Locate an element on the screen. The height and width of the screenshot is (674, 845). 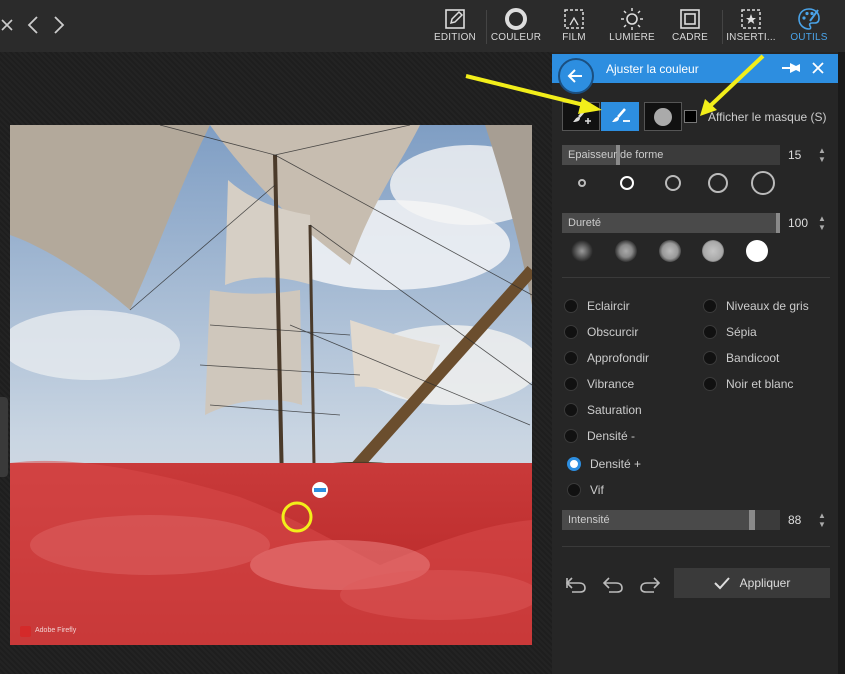
annotation-arrow-left is located at coordinates (533, 94).